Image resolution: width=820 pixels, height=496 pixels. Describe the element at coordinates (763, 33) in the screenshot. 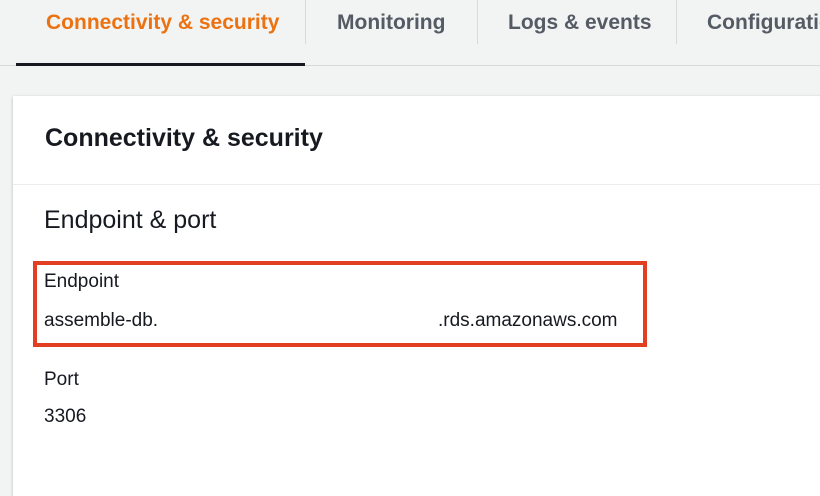

I see `tab-configuration: Configuratio` at that location.